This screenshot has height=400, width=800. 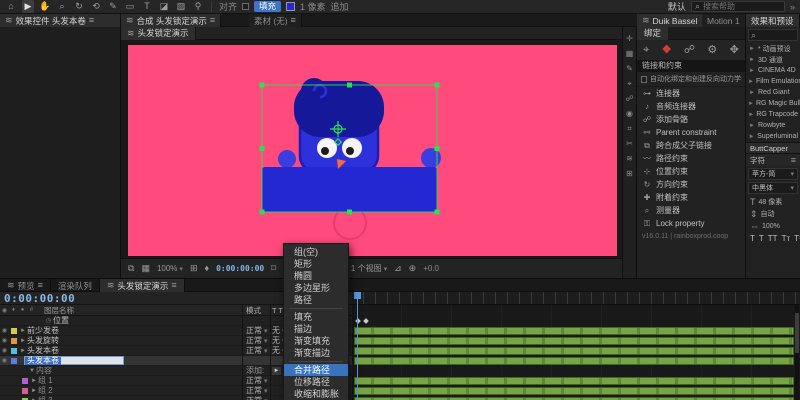 I want to click on add-shape-button: ►, so click(x=276, y=370).